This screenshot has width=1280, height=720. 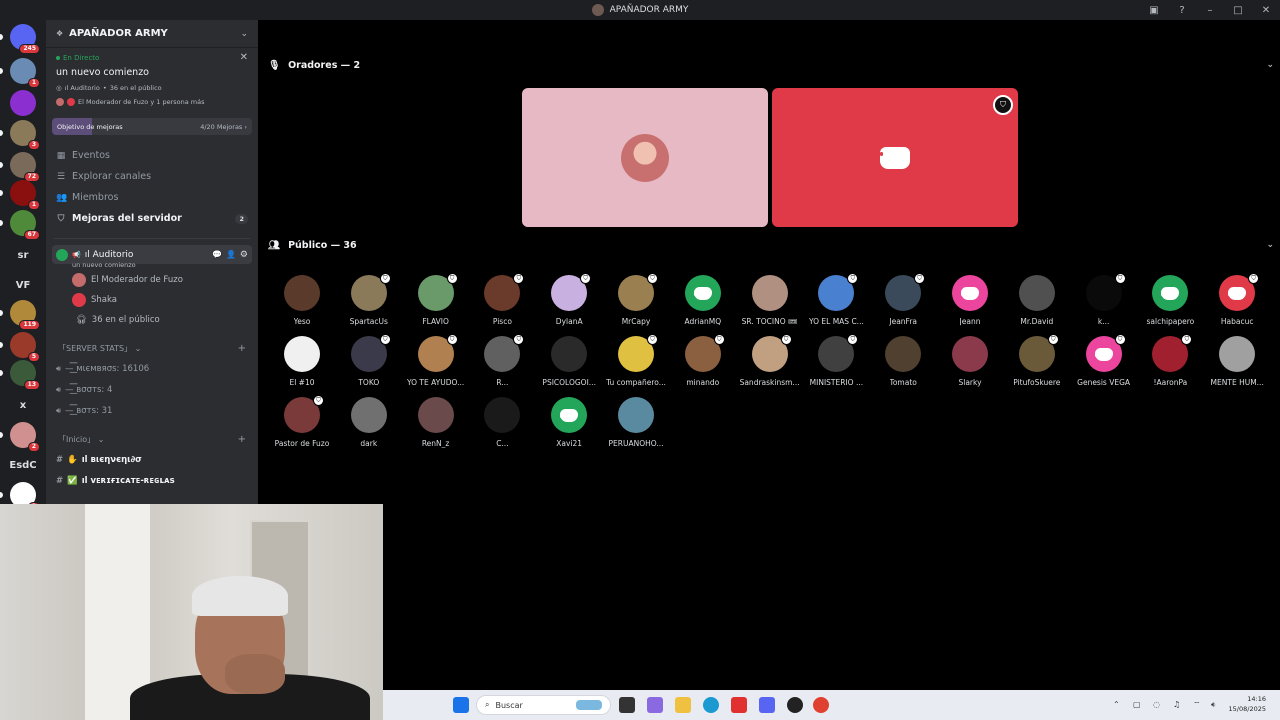 I want to click on nav-item-eventos: ▦ Eventos, so click(x=152, y=155).